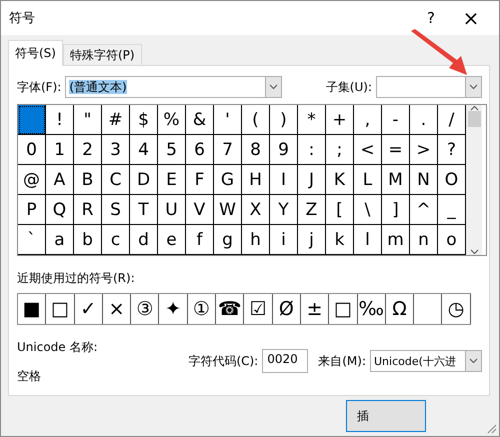  Describe the element at coordinates (431, 18) in the screenshot. I see `help-button: ?` at that location.